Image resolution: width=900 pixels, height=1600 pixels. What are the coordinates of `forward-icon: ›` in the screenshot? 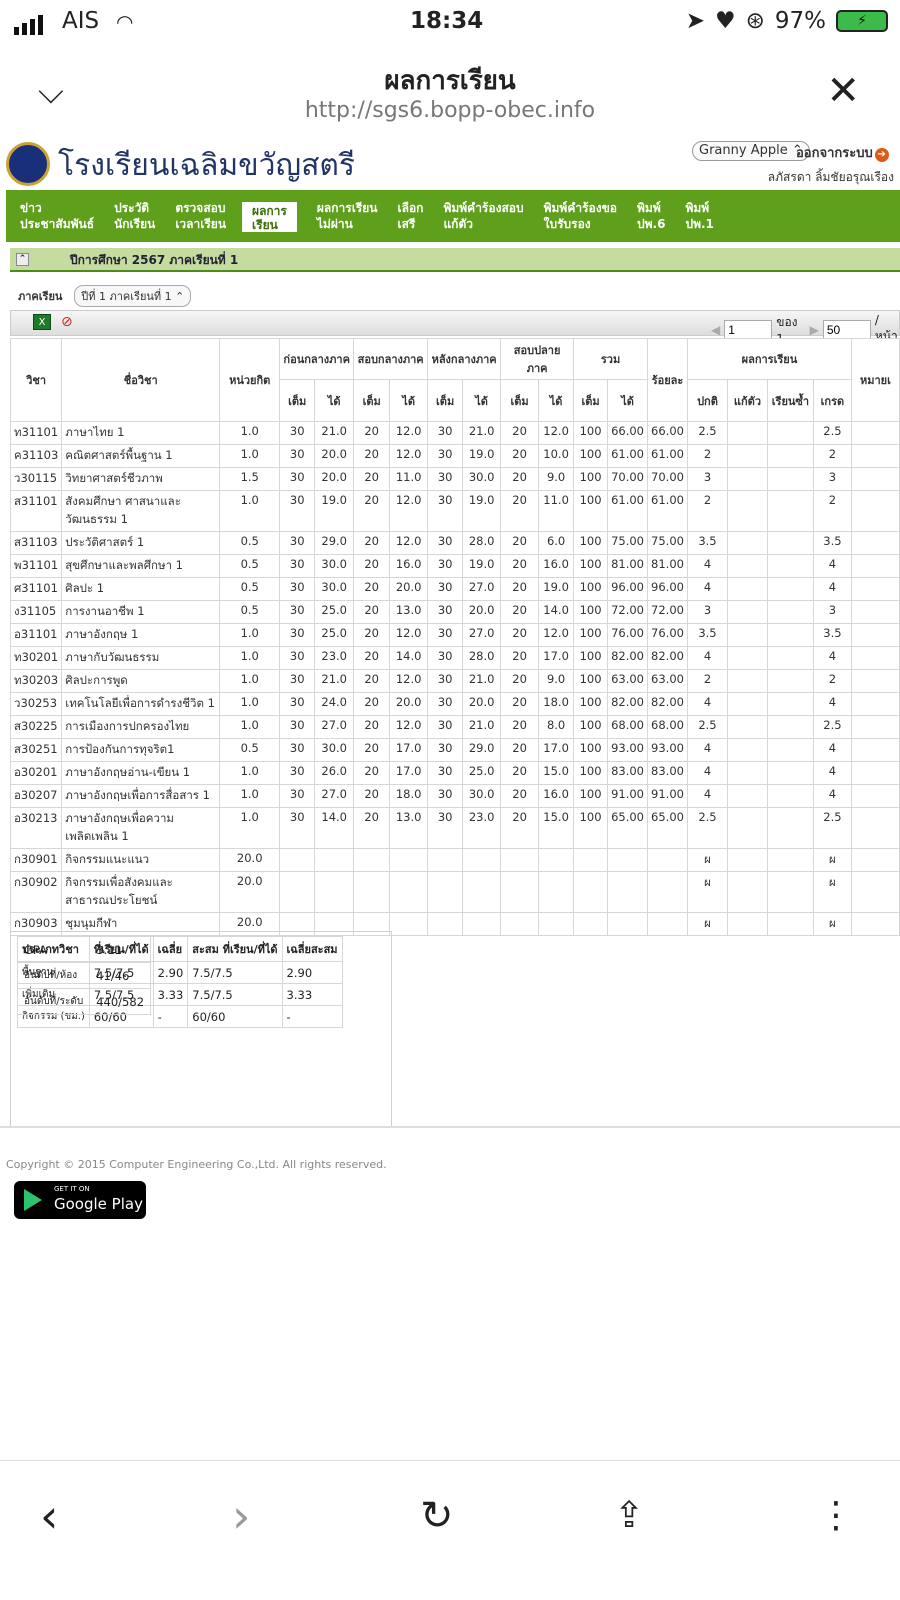 It's located at (241, 1516).